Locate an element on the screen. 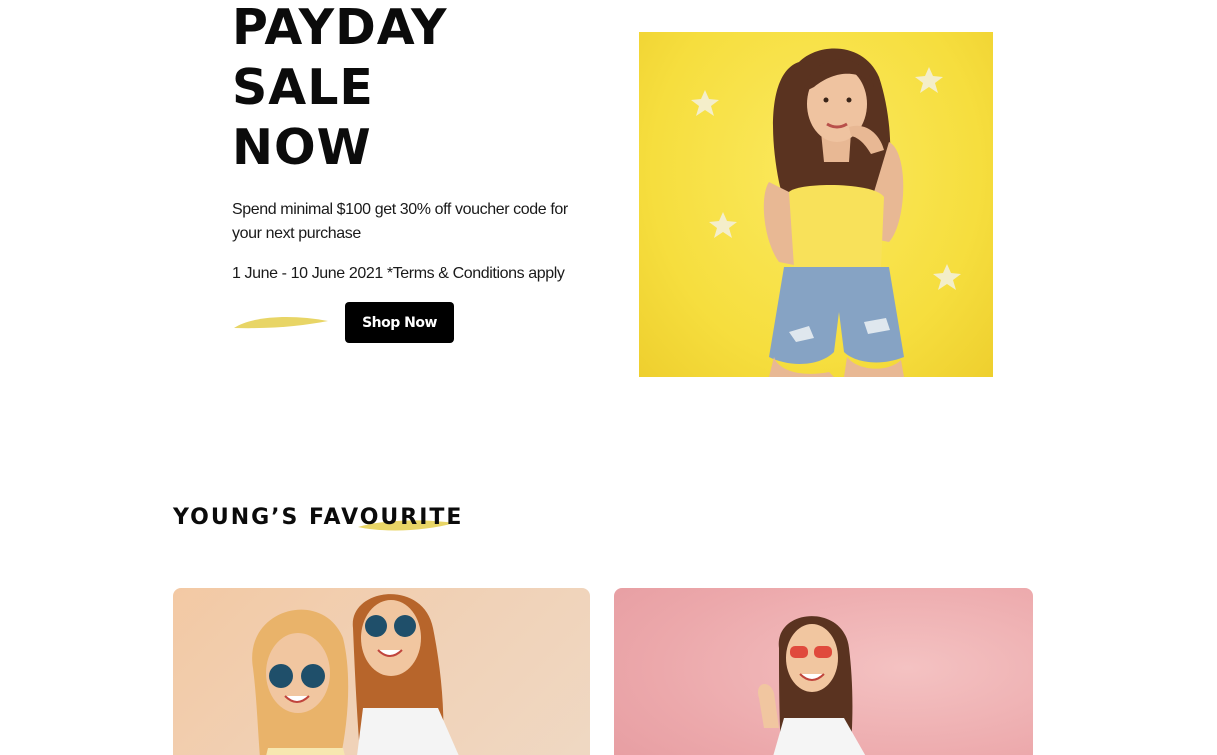 The height and width of the screenshot is (755, 1217). product-card-pink is located at coordinates (823, 671).